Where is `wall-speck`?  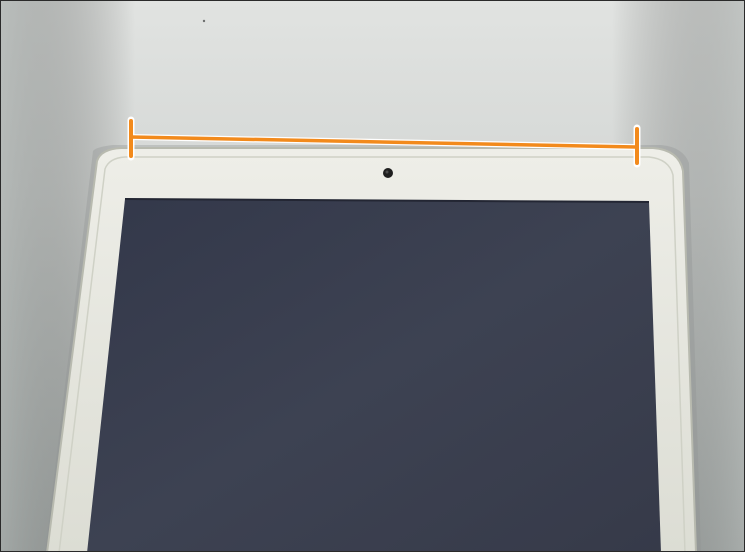 wall-speck is located at coordinates (204, 21).